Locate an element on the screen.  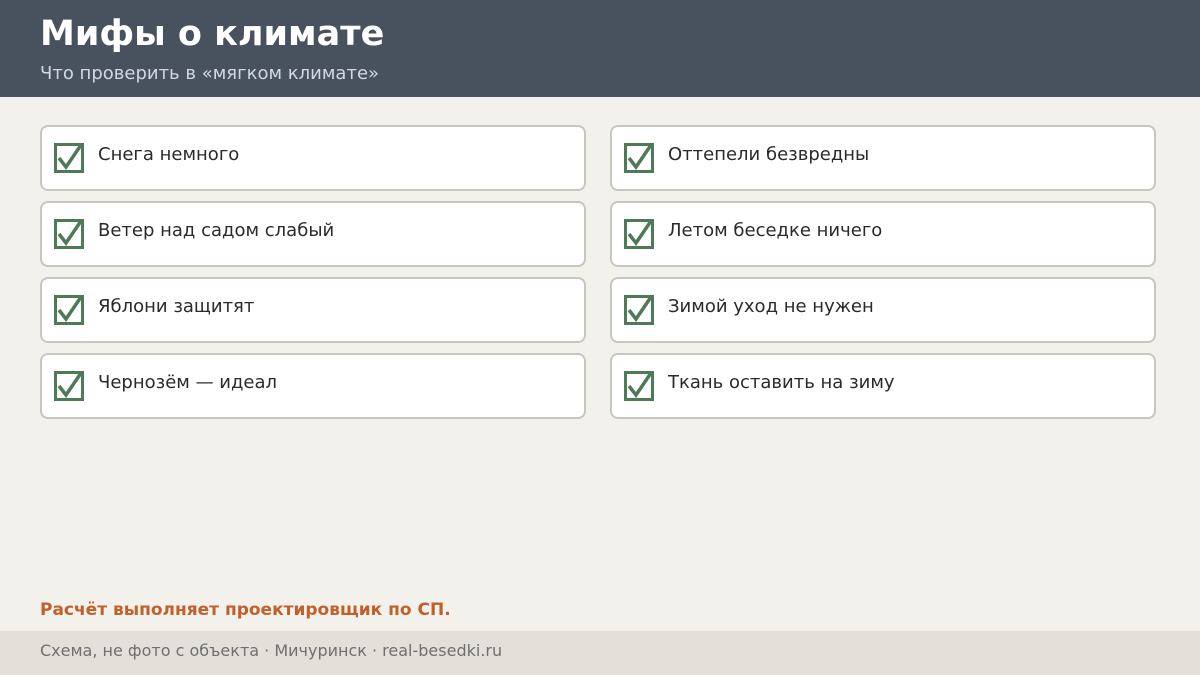
checklist-item: Летом беседке ничего is located at coordinates (883, 234).